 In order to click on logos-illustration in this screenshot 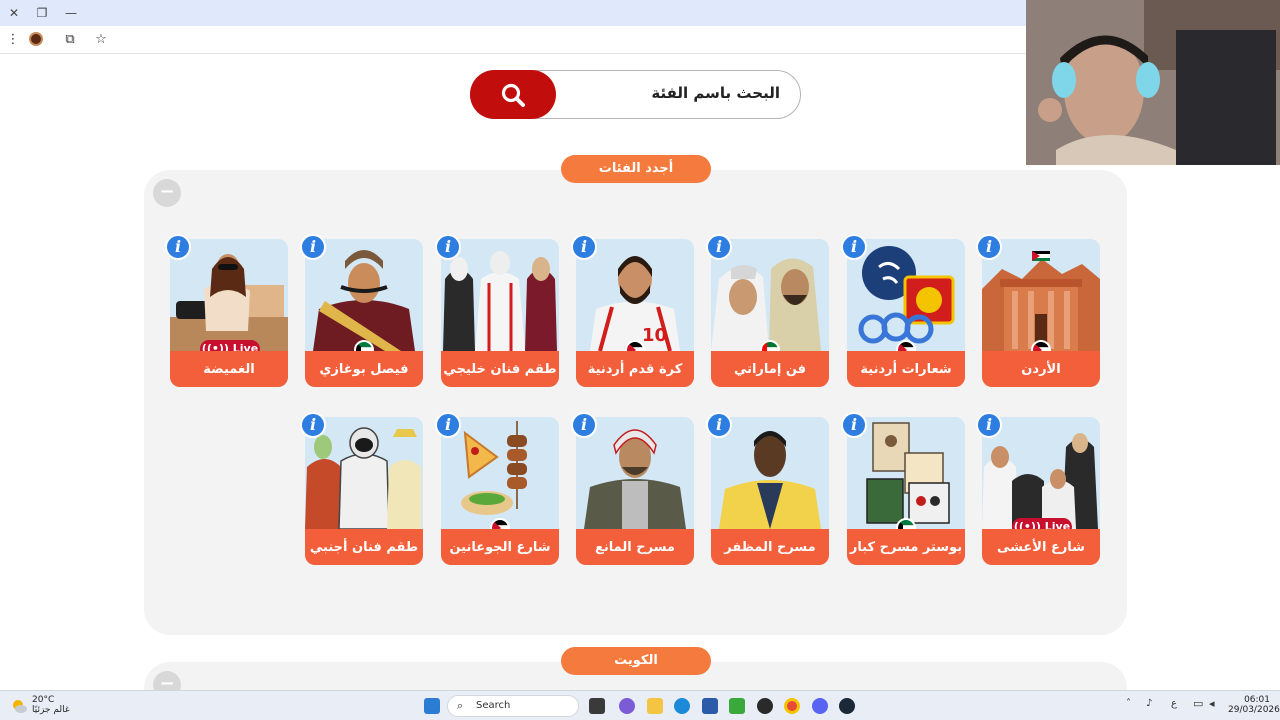, I will do `click(906, 295)`.